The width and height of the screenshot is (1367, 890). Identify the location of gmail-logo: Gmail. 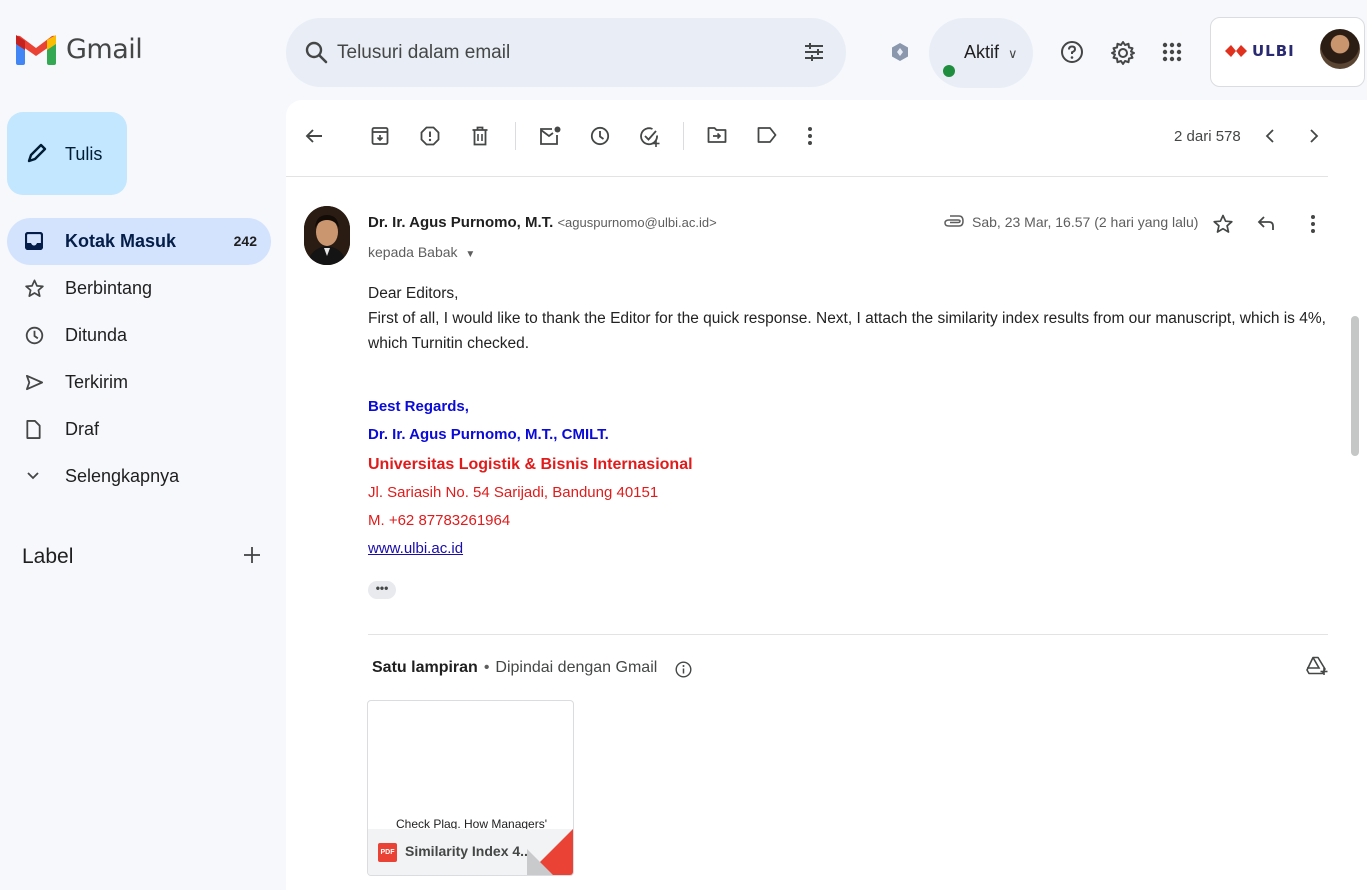
(79, 49).